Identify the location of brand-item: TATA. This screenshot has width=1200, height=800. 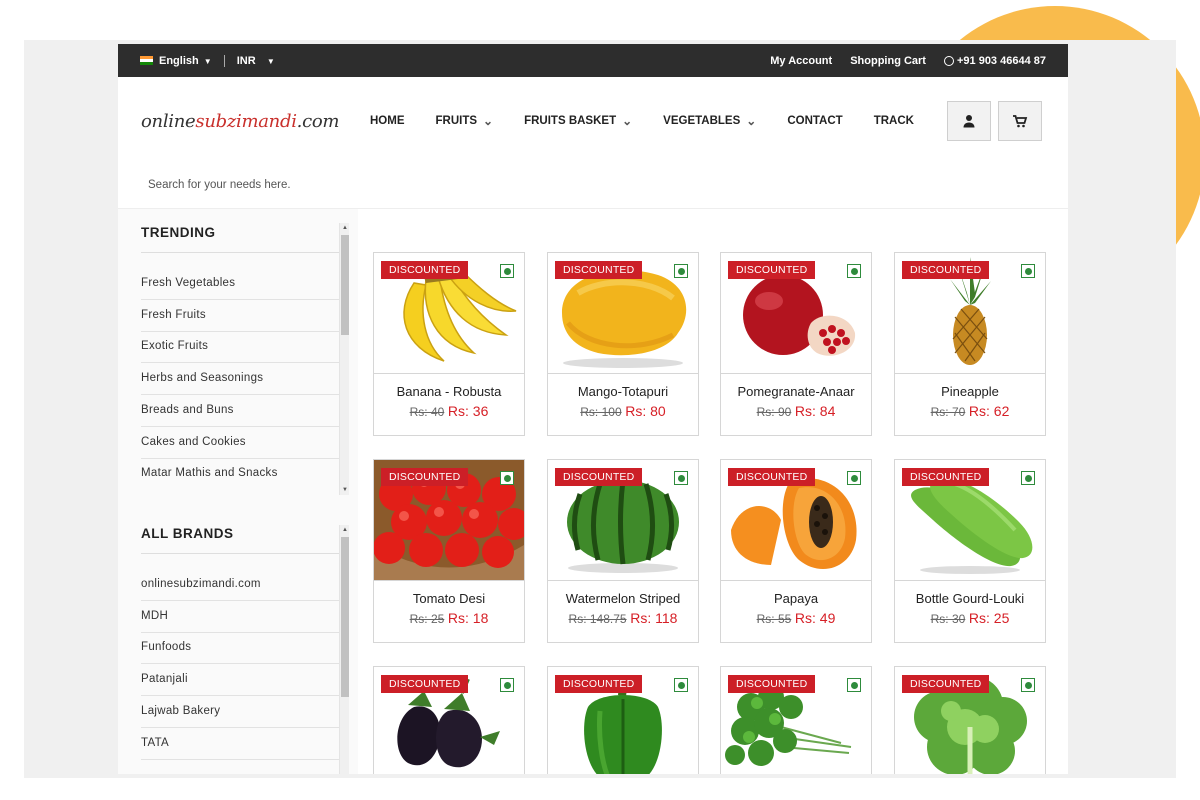
(240, 748).